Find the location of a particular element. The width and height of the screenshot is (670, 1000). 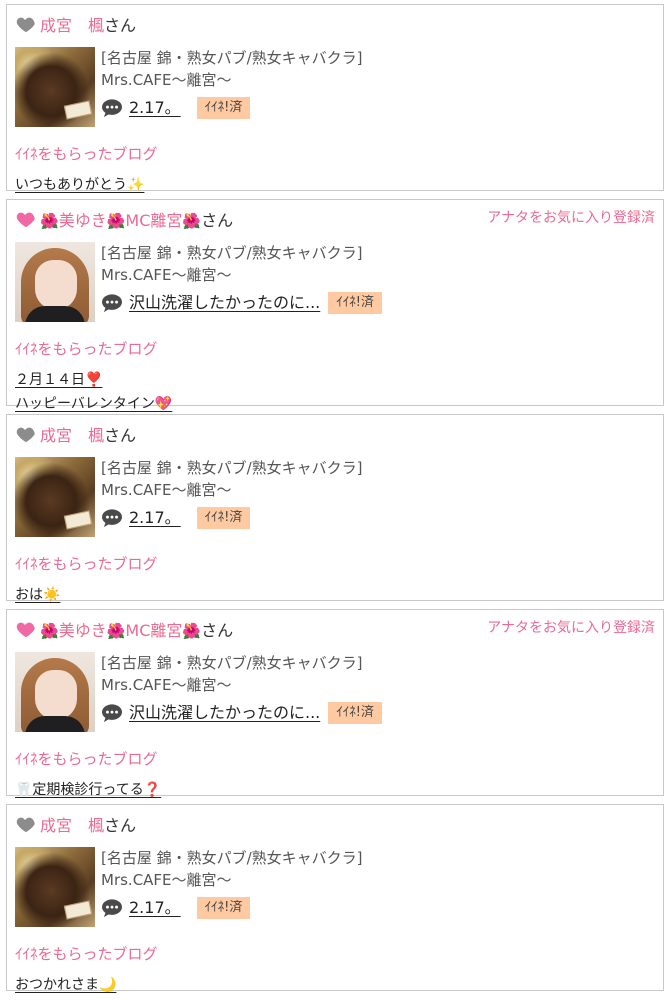

liked-blog-link: ２月１４日❣️ is located at coordinates (335, 379).